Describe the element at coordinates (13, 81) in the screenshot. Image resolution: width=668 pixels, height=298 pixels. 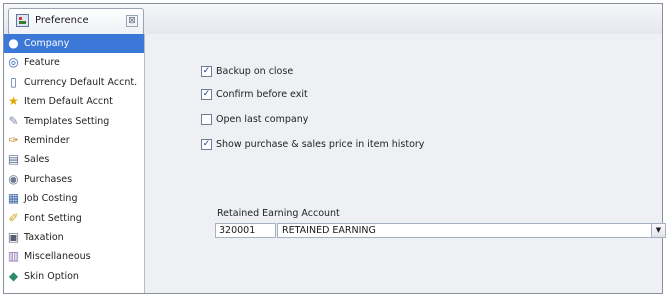
I see `currency-icon: ▯` at that location.